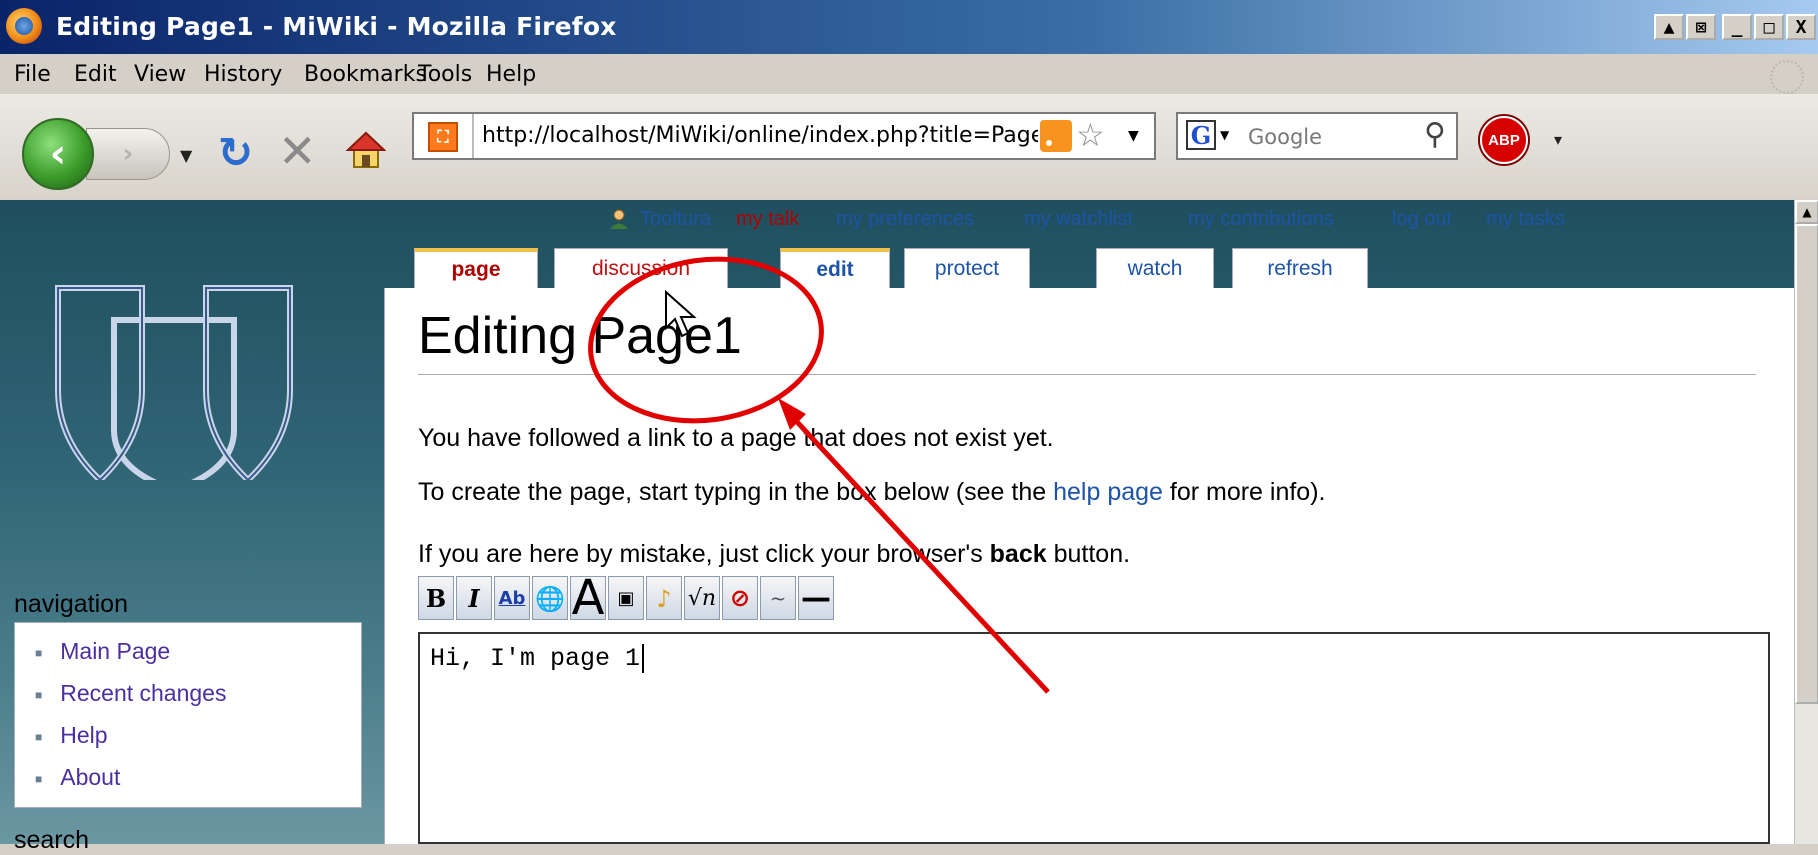  I want to click on forward-button: ›, so click(128, 154).